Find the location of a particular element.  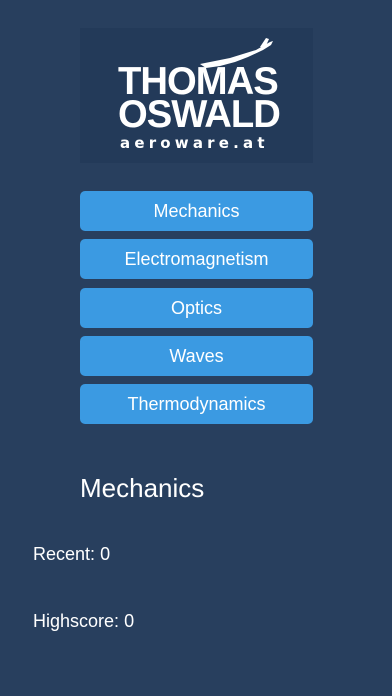

electromagnetism-button: Electromagnetism is located at coordinates (196, 259).